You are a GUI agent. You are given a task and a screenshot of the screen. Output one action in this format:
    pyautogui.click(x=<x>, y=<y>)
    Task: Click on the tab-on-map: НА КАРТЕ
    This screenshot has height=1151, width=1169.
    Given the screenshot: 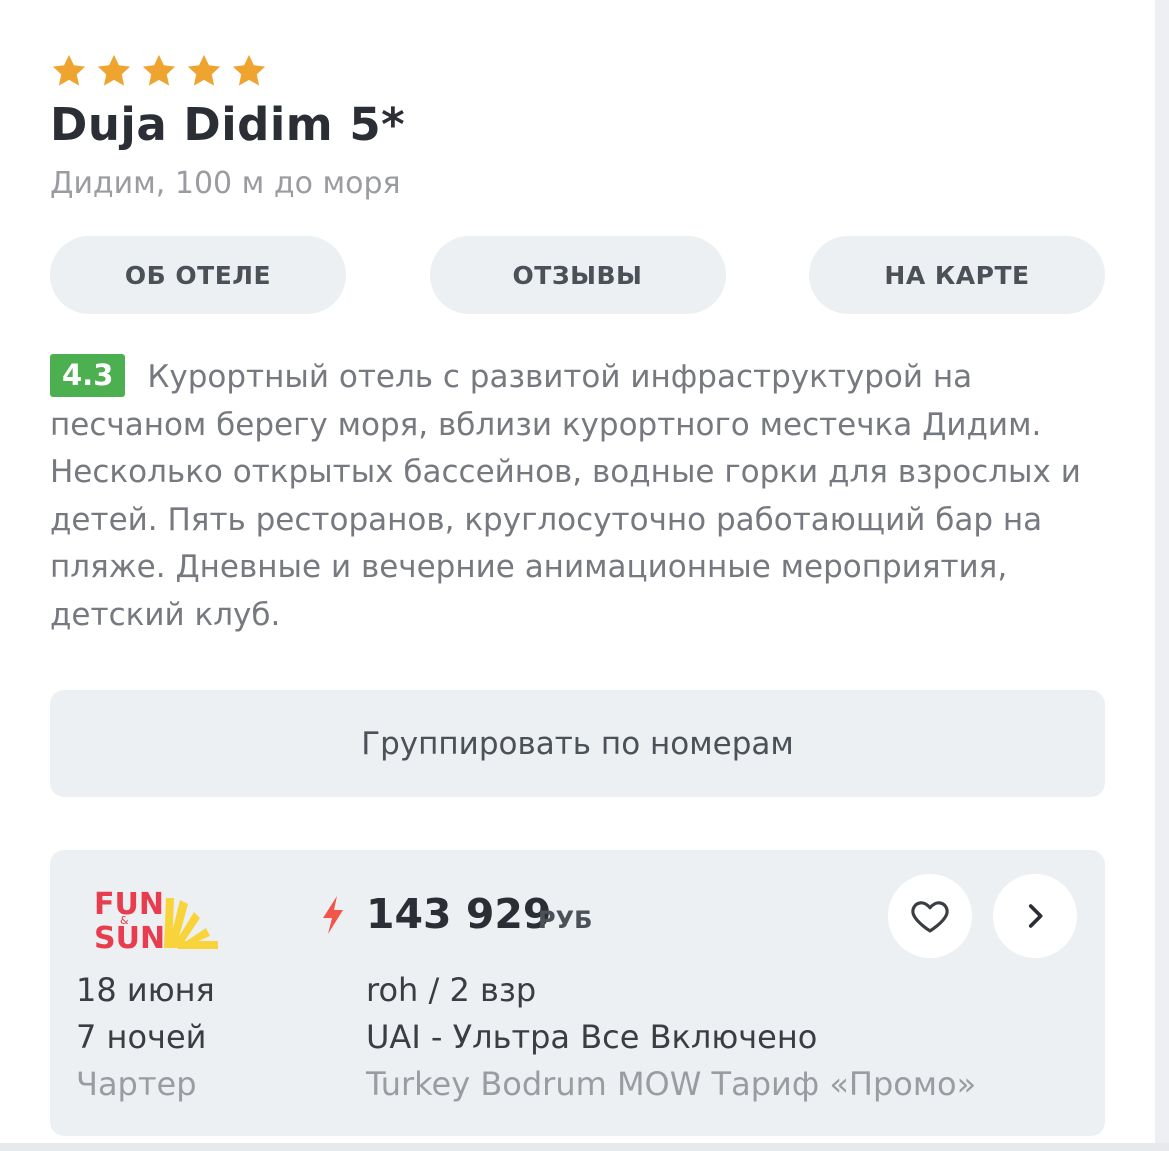 What is the action you would take?
    pyautogui.click(x=957, y=275)
    